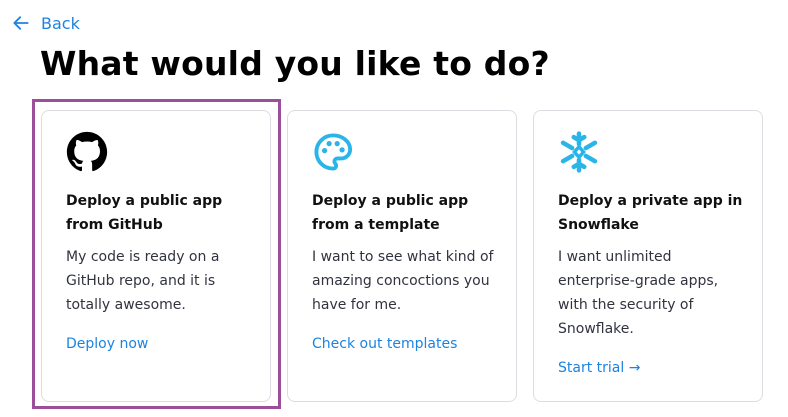 The height and width of the screenshot is (417, 788). Describe the element at coordinates (295, 63) in the screenshot. I see `page-title: What would you like to do?` at that location.